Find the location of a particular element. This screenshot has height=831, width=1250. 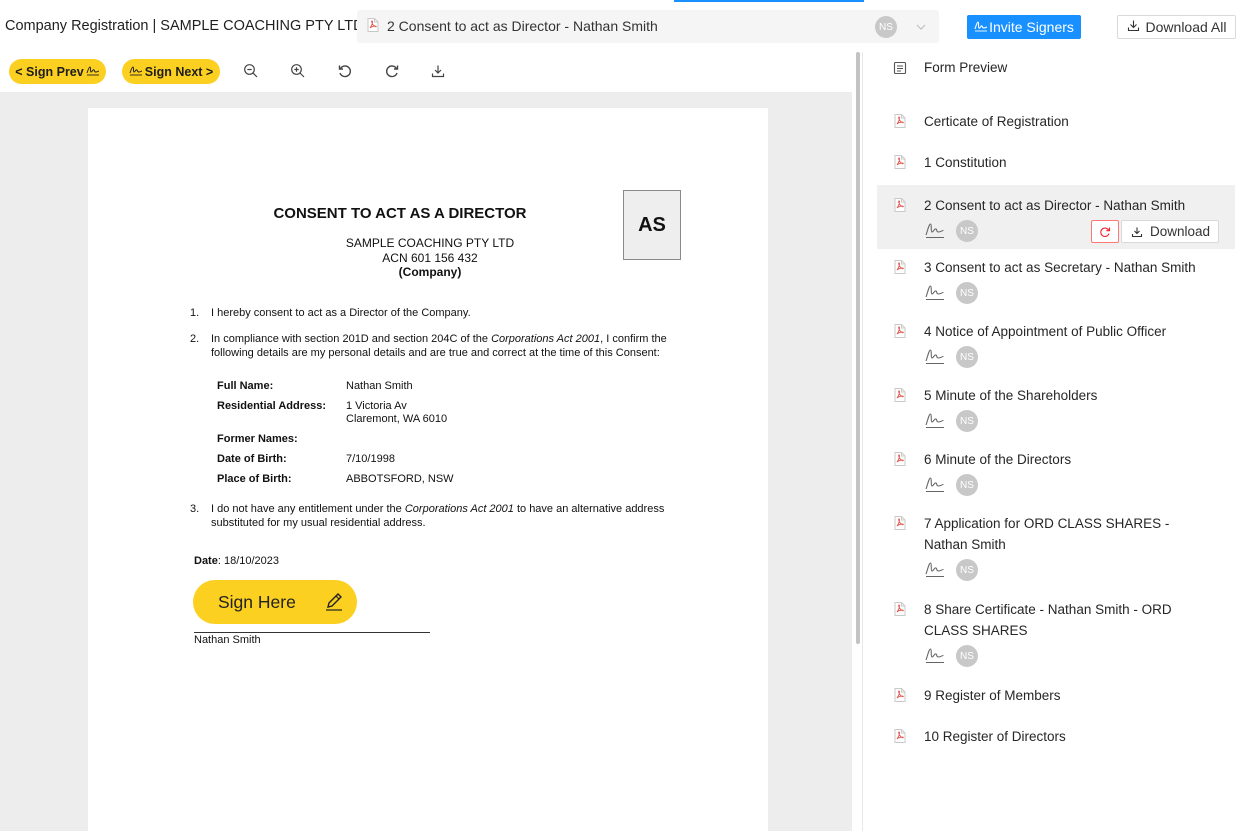

invite-signers-label: Invite Signers is located at coordinates (1031, 27).